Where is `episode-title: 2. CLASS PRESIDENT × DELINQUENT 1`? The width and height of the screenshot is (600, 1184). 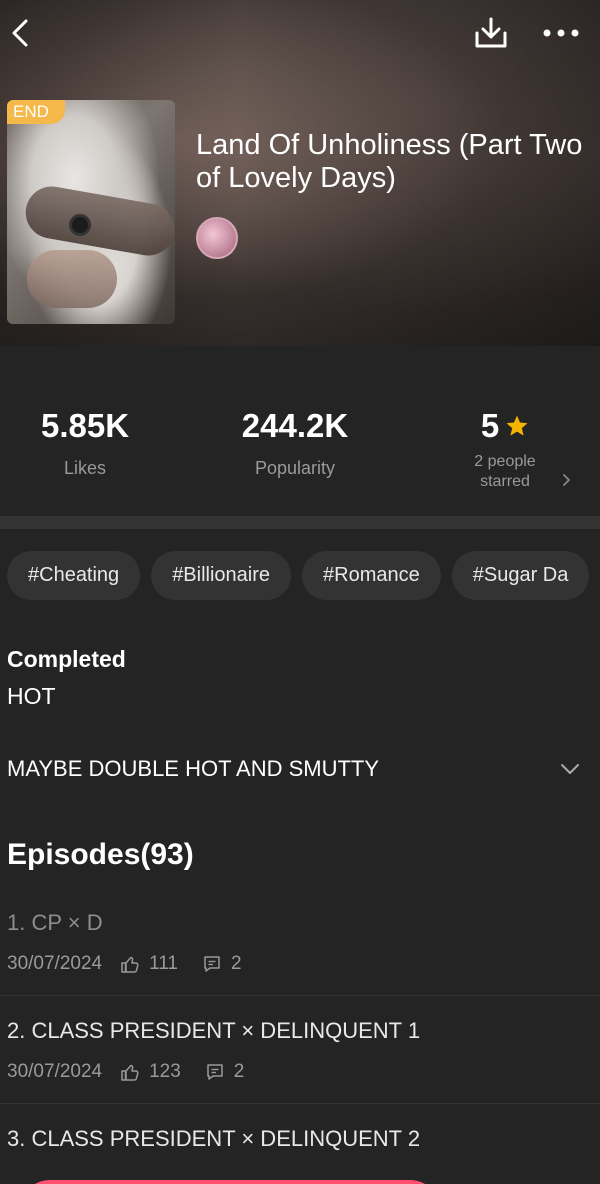
episode-title: 2. CLASS PRESIDENT × DELINQUENT 1 is located at coordinates (214, 1030).